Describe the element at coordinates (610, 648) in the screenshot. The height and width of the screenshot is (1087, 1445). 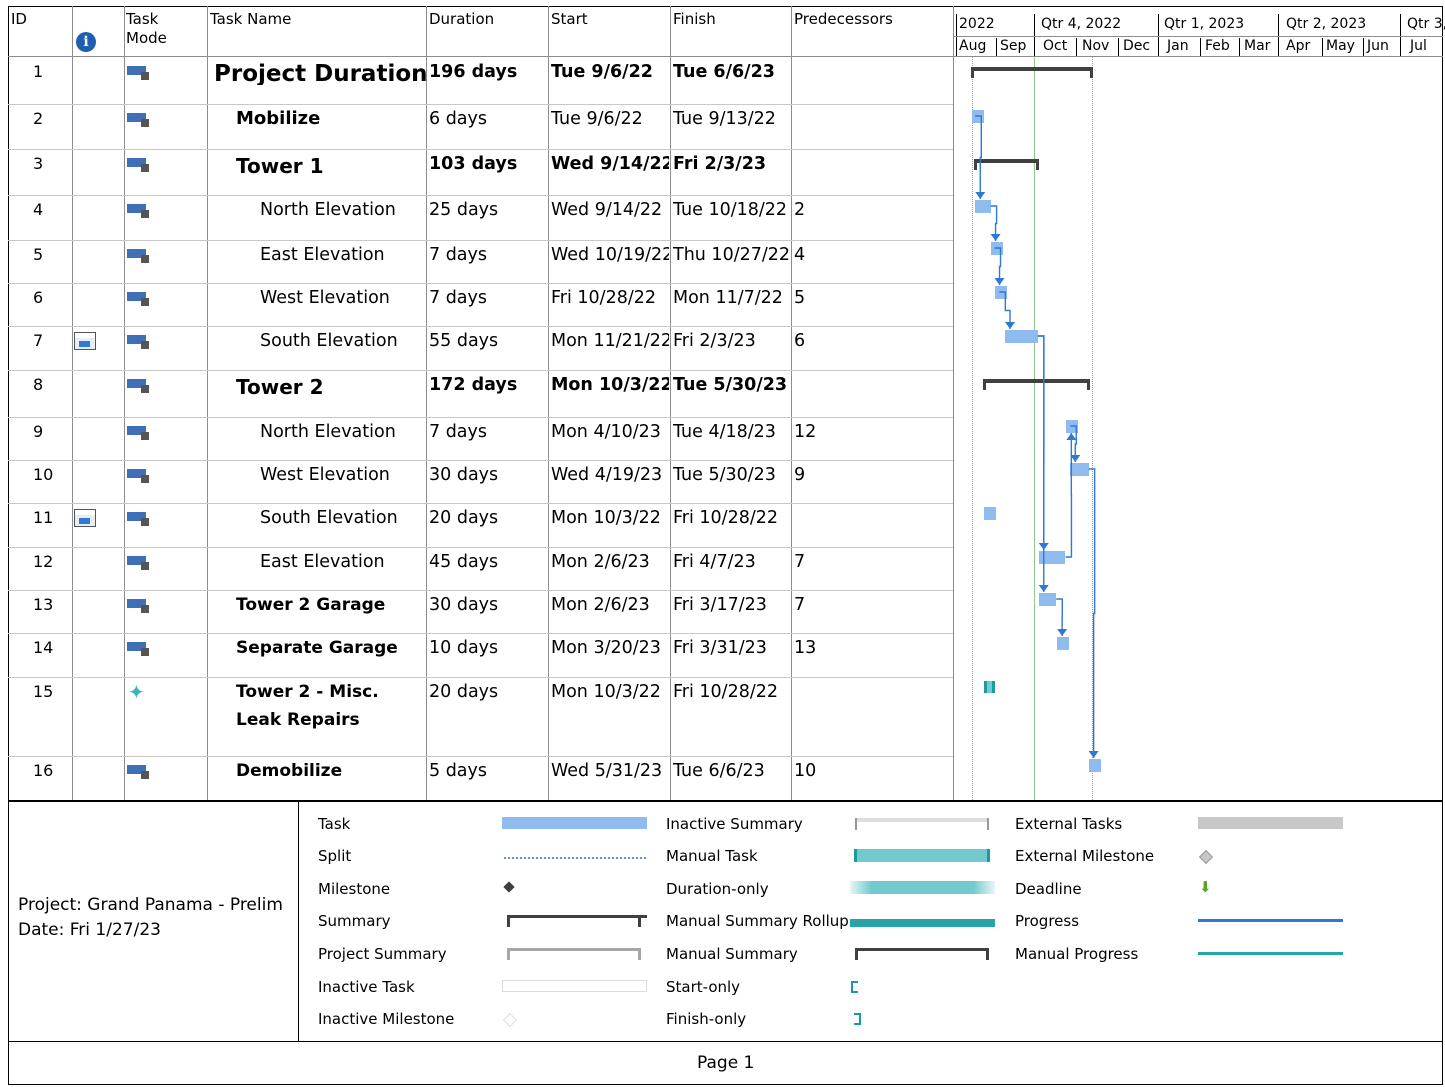
I see `task-start: Mon 3/20/23` at that location.